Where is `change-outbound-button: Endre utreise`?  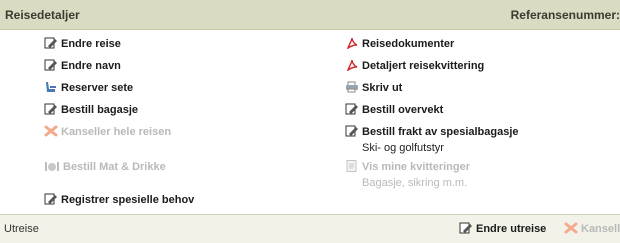 change-outbound-button: Endre utreise is located at coordinates (502, 228).